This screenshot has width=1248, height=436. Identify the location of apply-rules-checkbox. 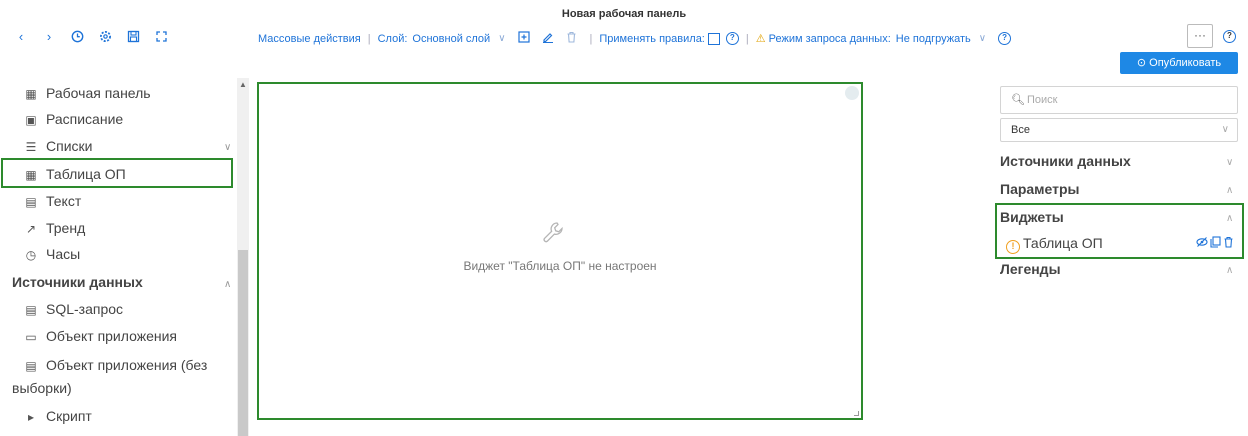
(713, 38).